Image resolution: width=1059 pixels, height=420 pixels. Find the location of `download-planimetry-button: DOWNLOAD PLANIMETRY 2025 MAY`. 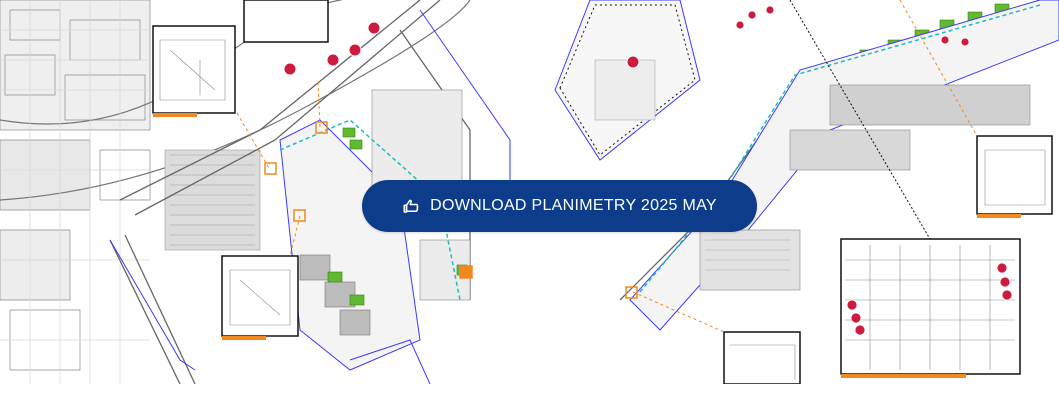

download-planimetry-button: DOWNLOAD PLANIMETRY 2025 MAY is located at coordinates (559, 206).